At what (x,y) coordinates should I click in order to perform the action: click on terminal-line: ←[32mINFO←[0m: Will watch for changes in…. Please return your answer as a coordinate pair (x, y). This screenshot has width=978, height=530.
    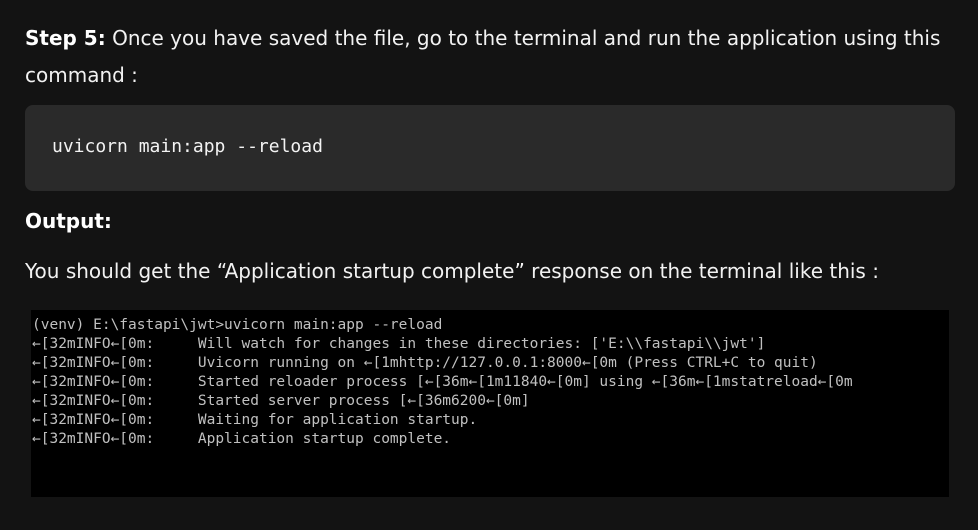
    Looking at the image, I should click on (399, 344).